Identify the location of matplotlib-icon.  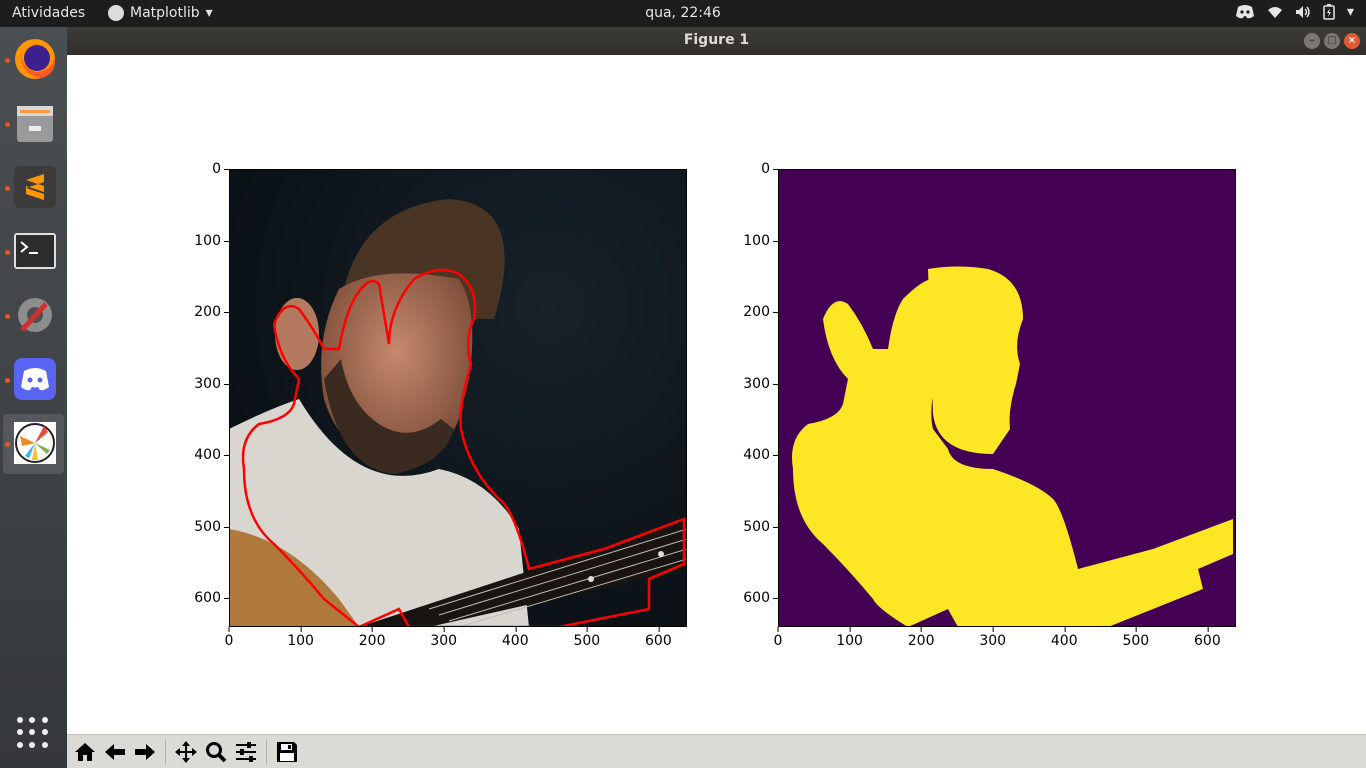
(35, 443).